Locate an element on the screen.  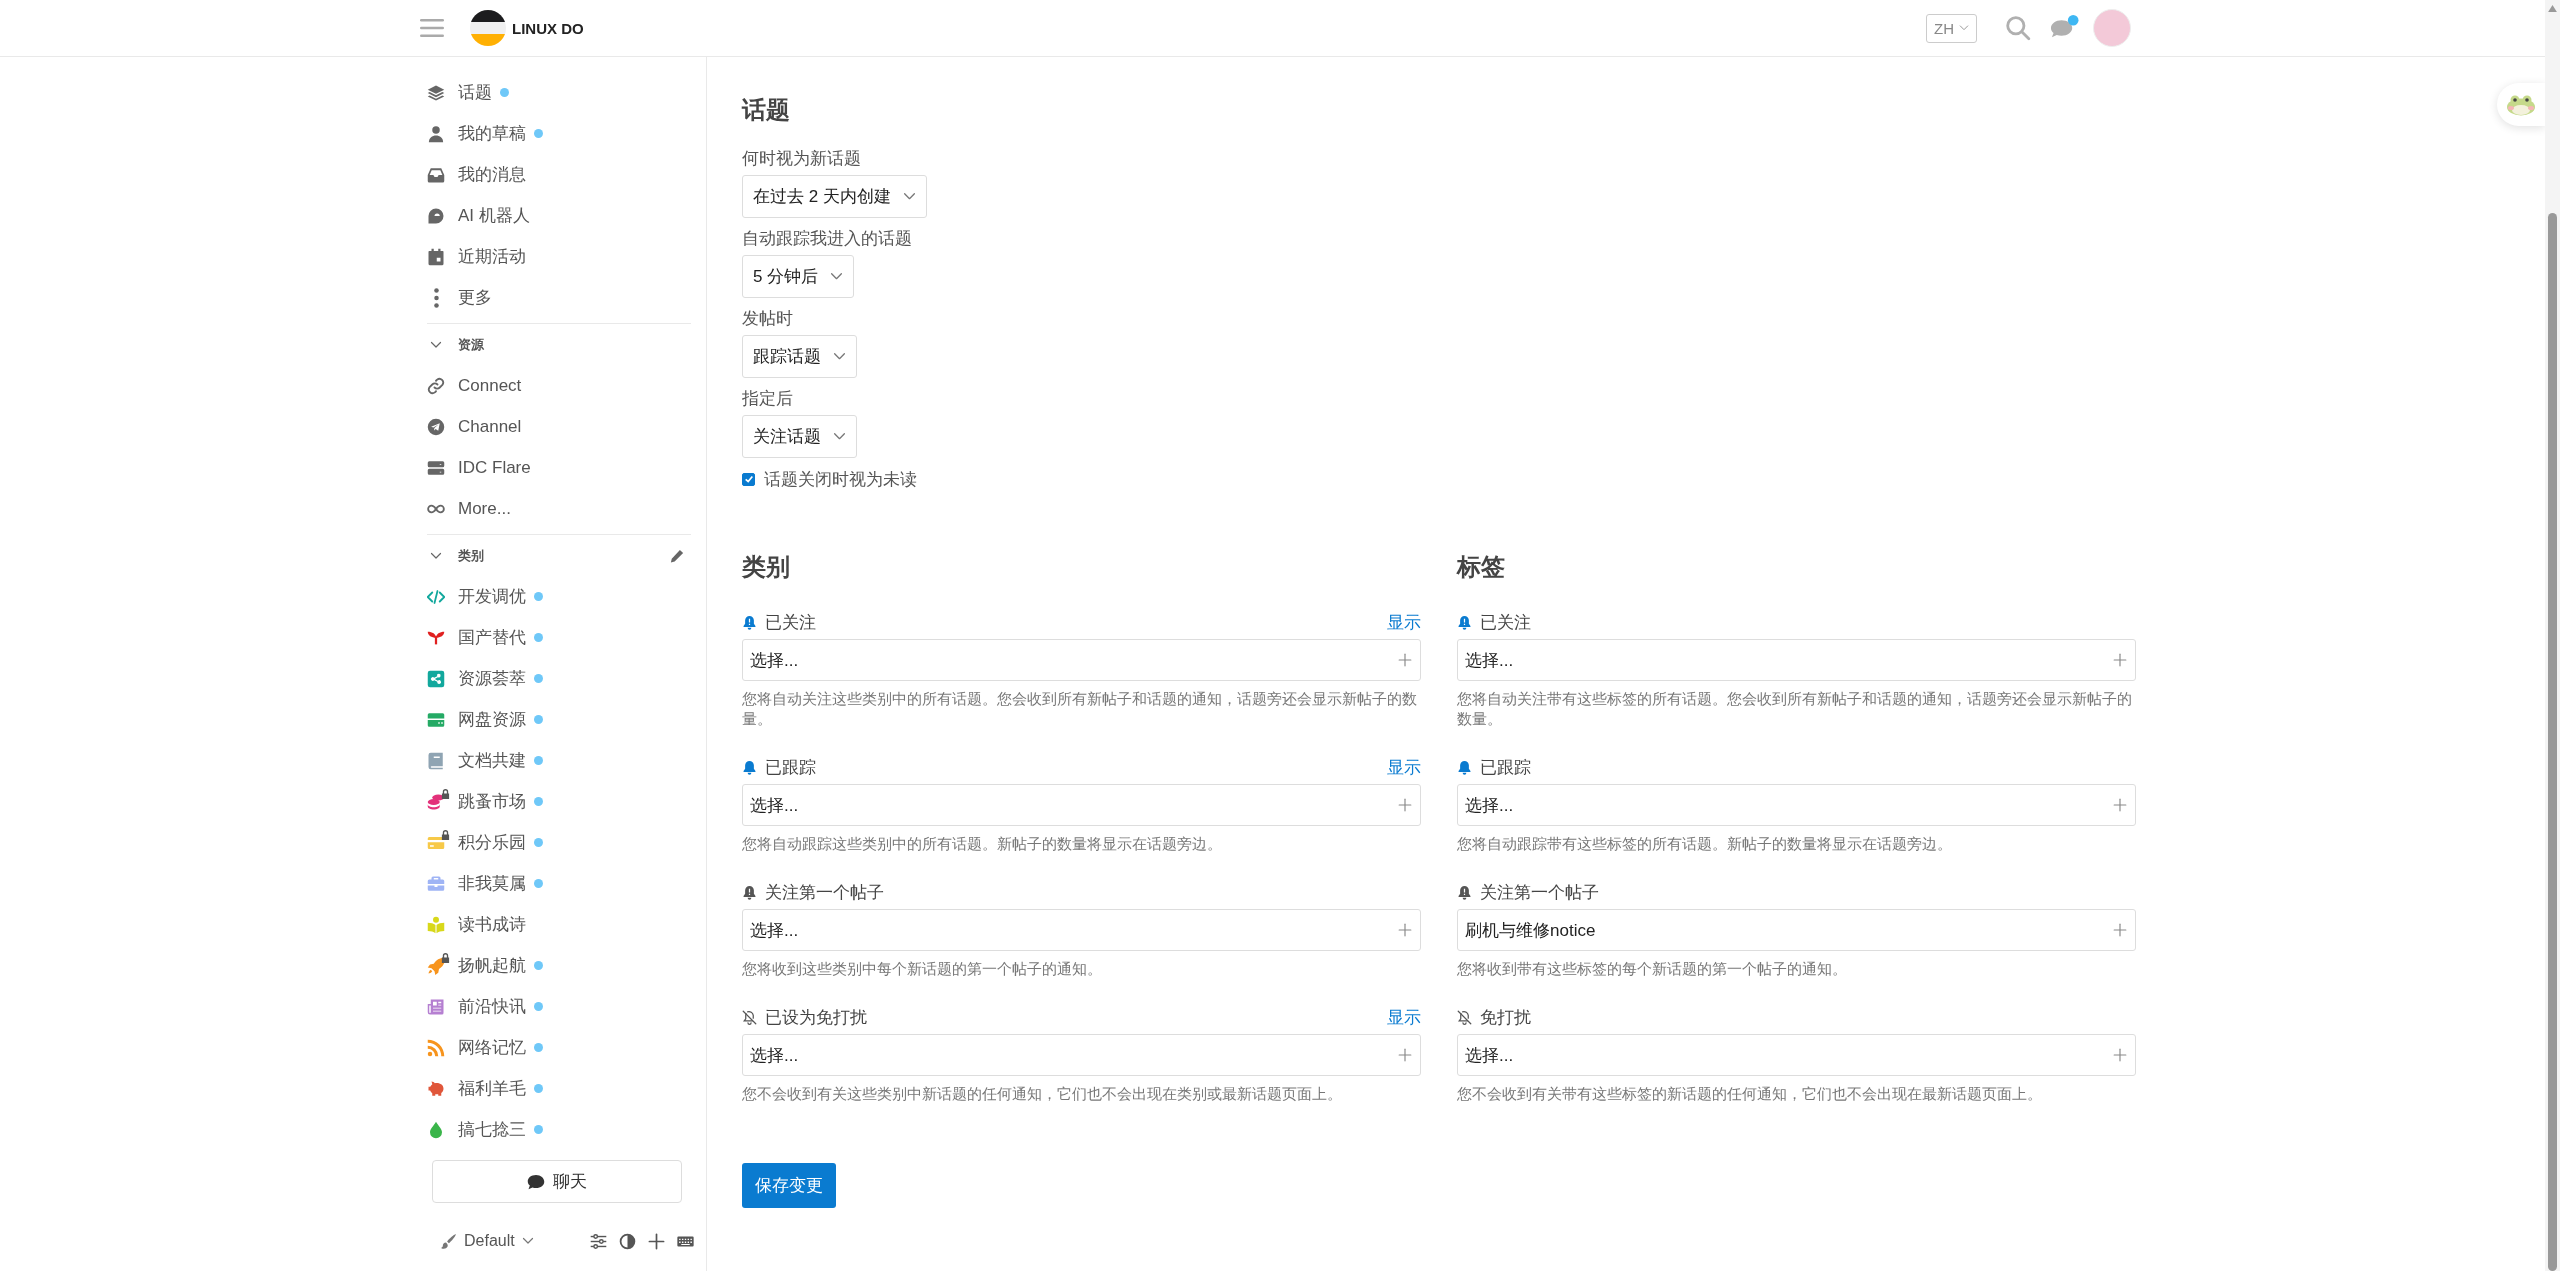
sidebar-item: AI 机器人 is located at coordinates (559, 215).